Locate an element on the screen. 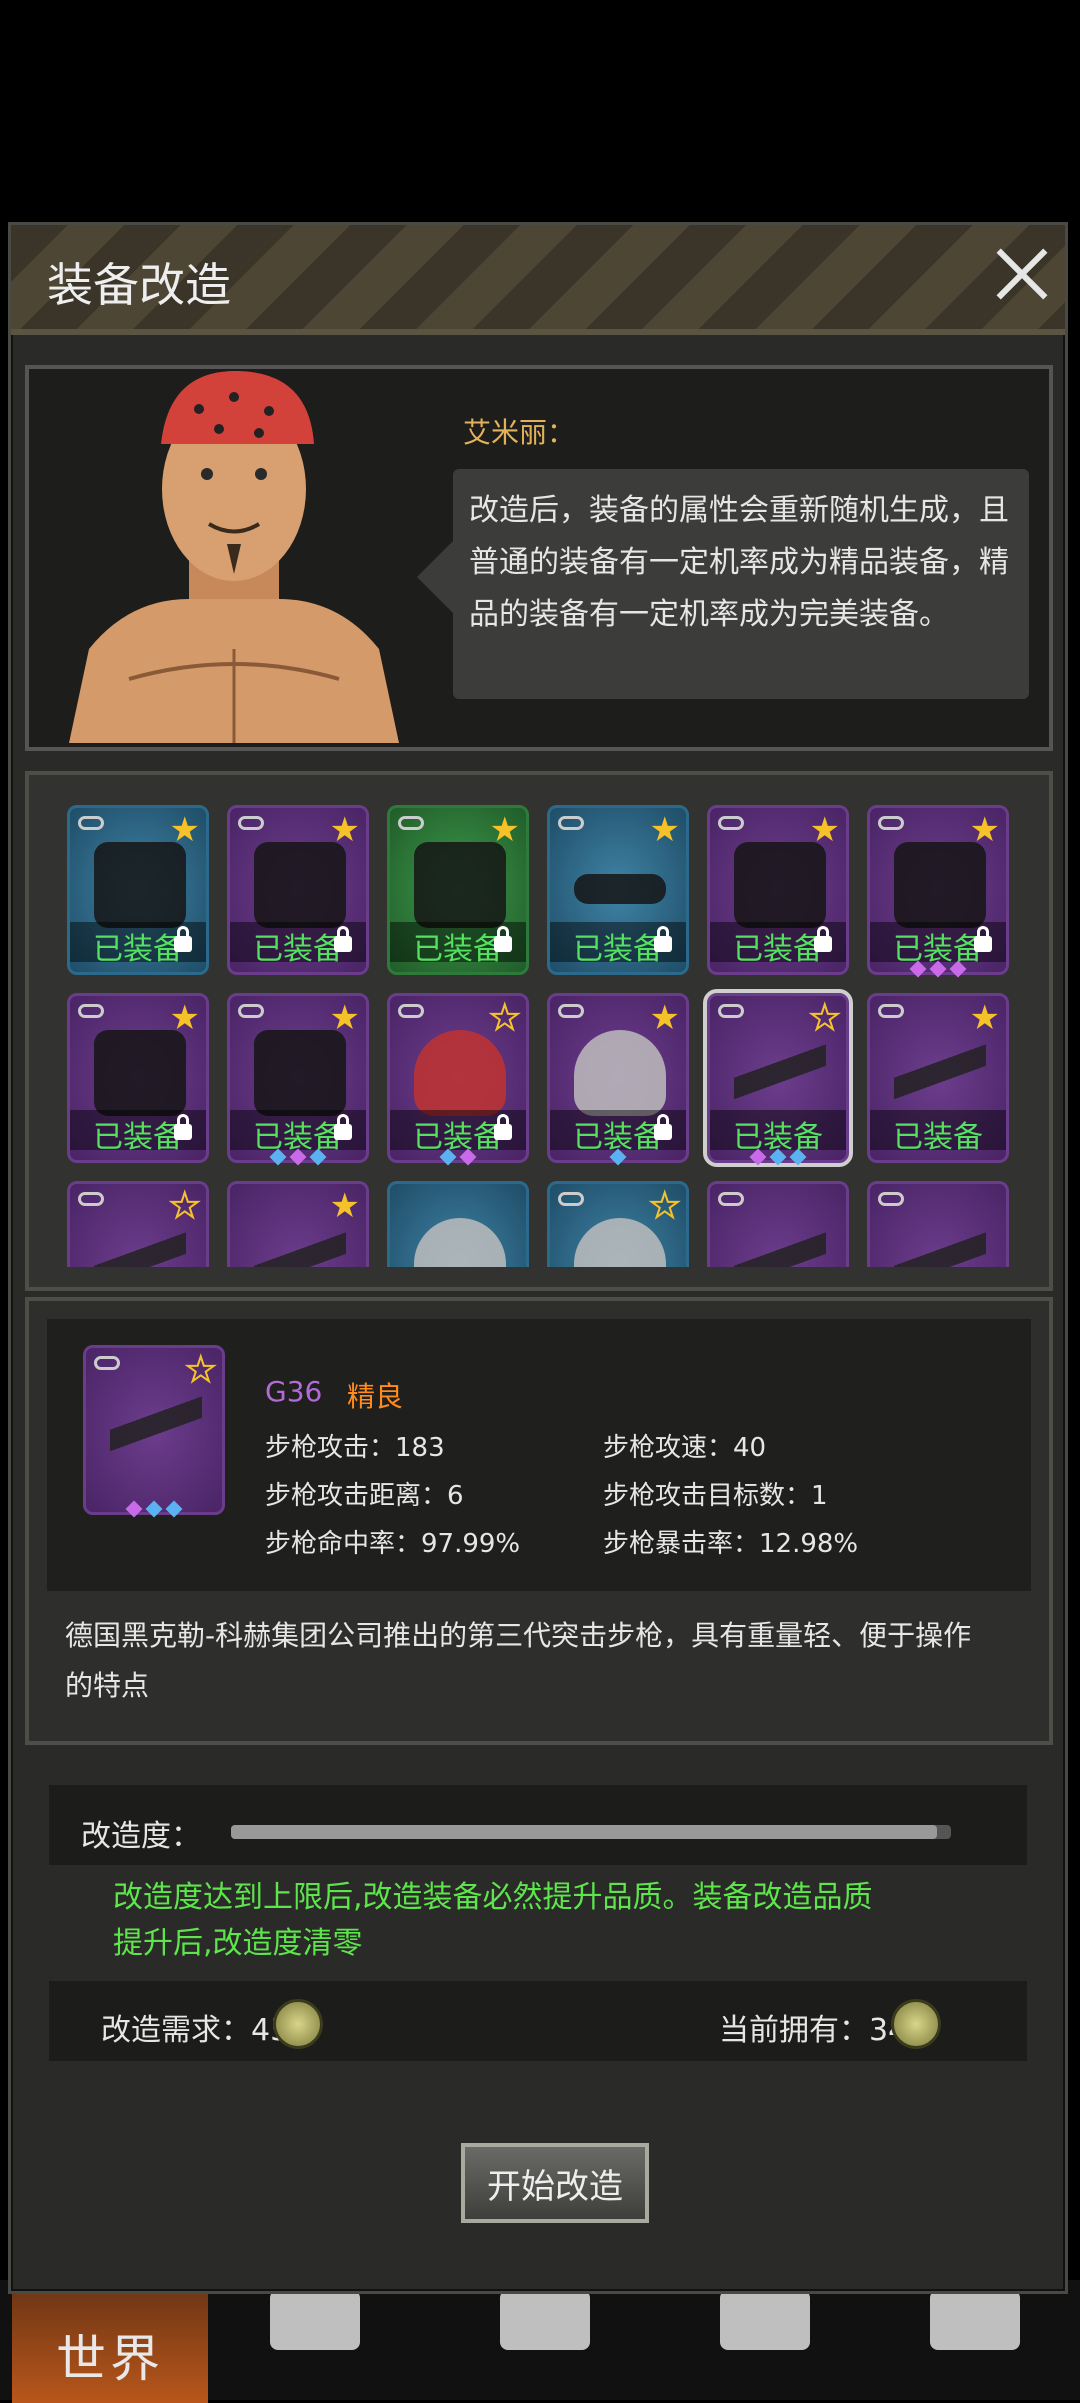 Image resolution: width=1080 pixels, height=2403 pixels. stat-rifle-attack: 步枪攻击：183 is located at coordinates (355, 1448).